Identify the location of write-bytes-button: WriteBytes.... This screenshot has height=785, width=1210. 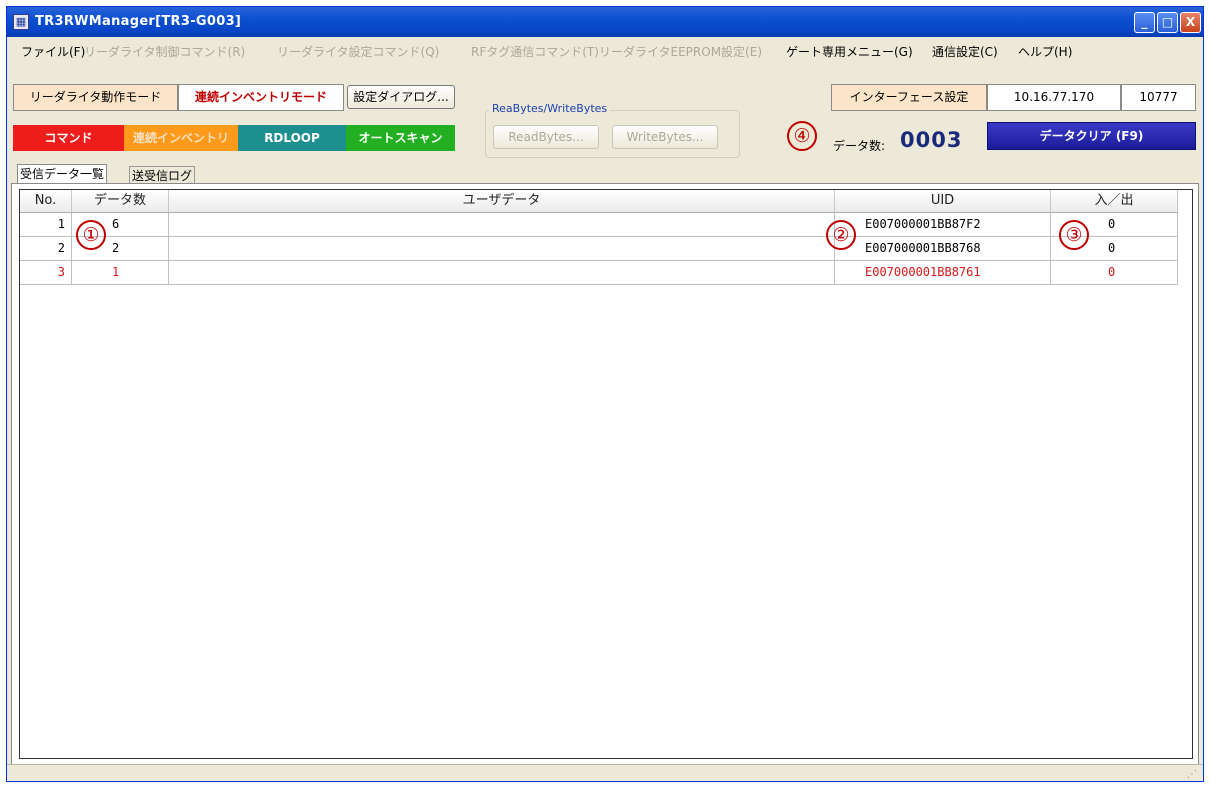
(665, 137).